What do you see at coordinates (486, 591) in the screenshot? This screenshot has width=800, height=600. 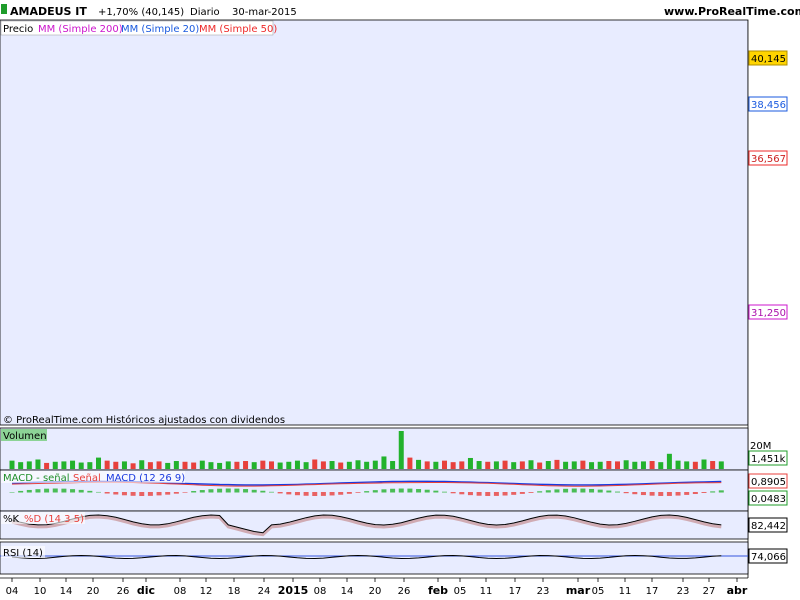 I see `x-tick-label: 11` at bounding box center [486, 591].